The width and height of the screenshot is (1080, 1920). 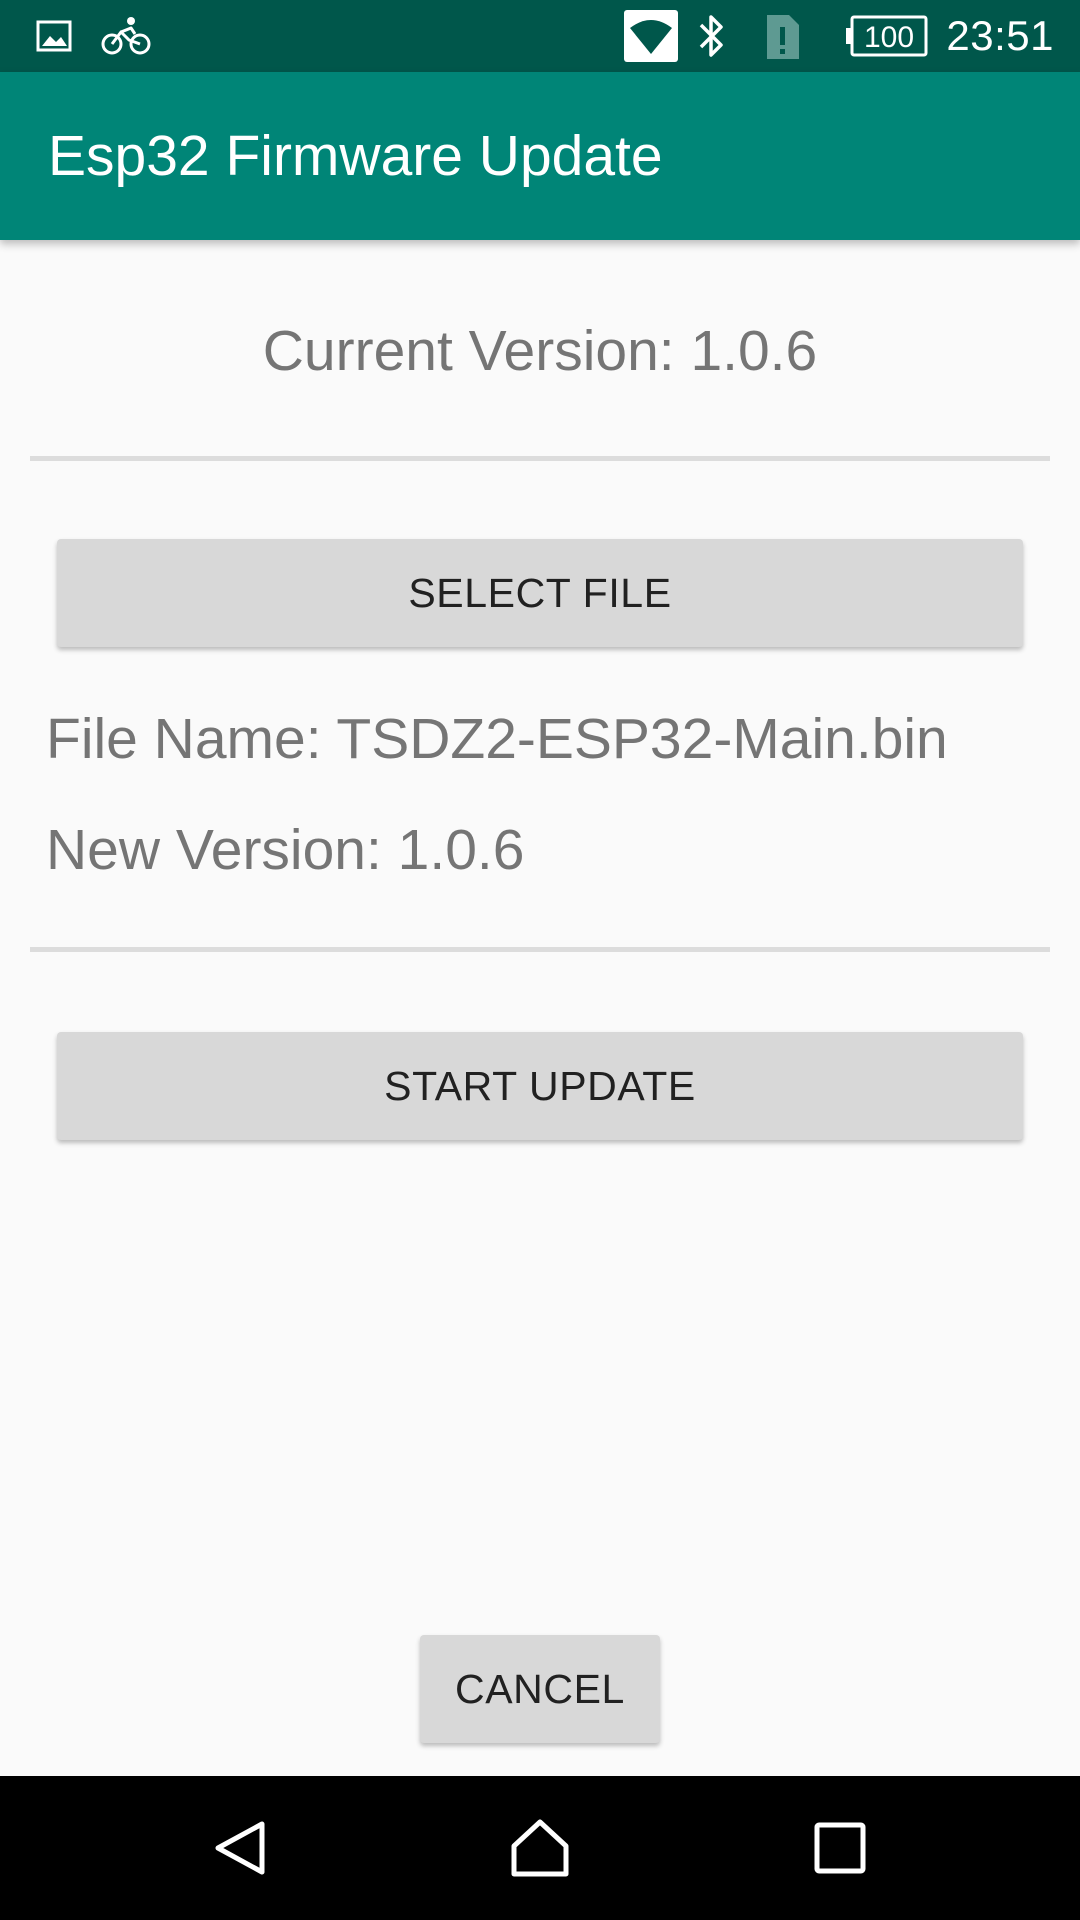 What do you see at coordinates (540, 1689) in the screenshot?
I see `cancel-button: CANCEL` at bounding box center [540, 1689].